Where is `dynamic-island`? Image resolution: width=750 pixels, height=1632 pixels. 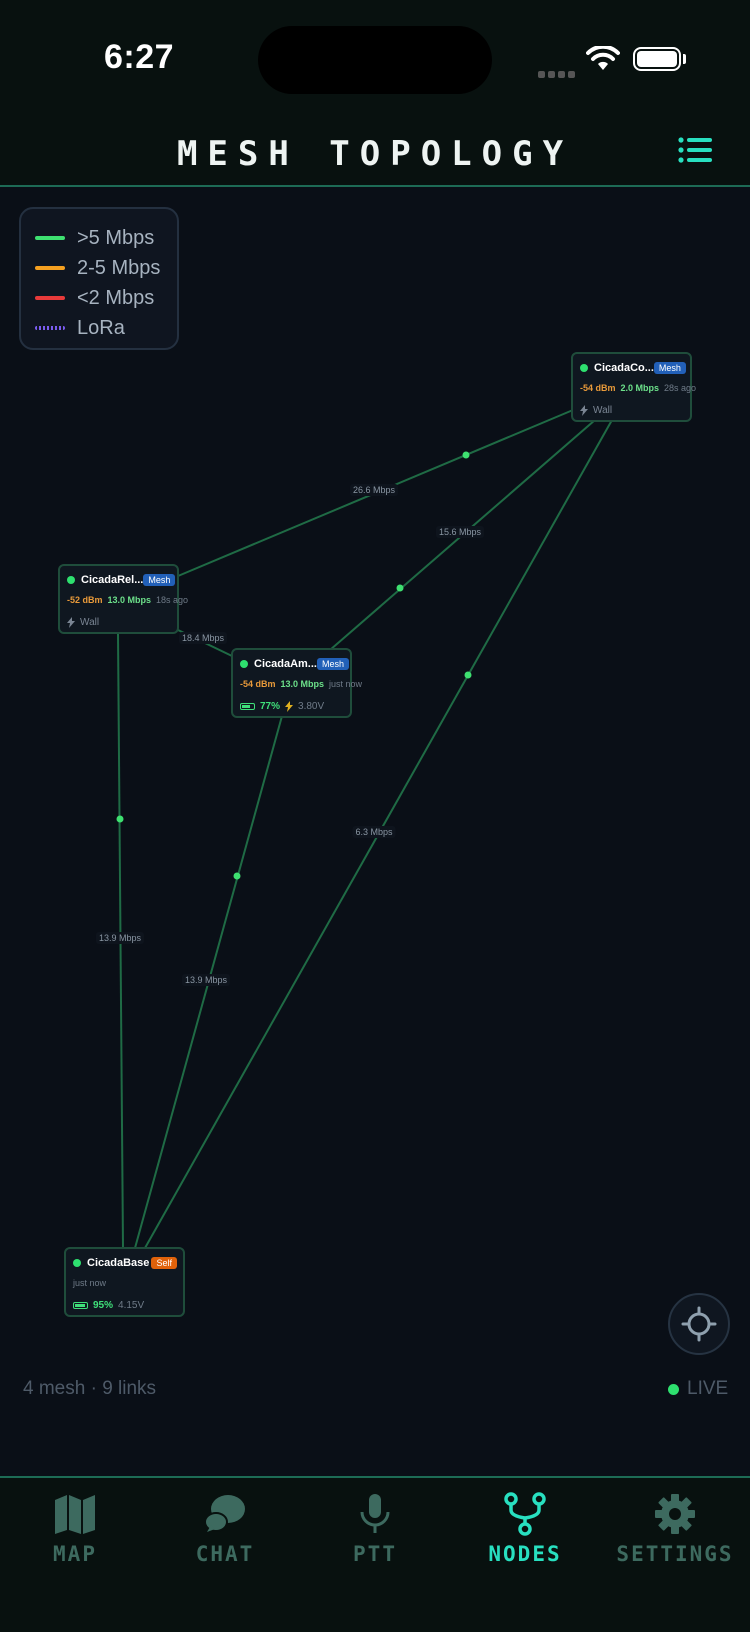
dynamic-island is located at coordinates (375, 60).